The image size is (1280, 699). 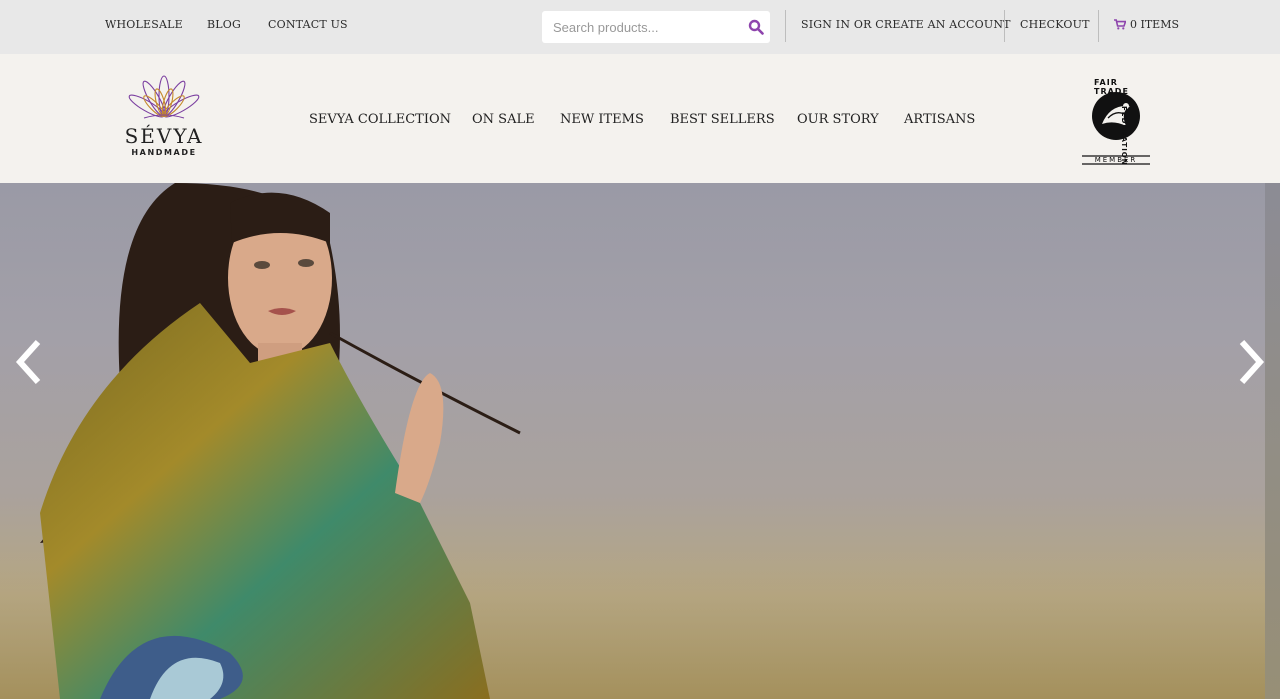 What do you see at coordinates (1272, 441) in the screenshot?
I see `next-slide-peek` at bounding box center [1272, 441].